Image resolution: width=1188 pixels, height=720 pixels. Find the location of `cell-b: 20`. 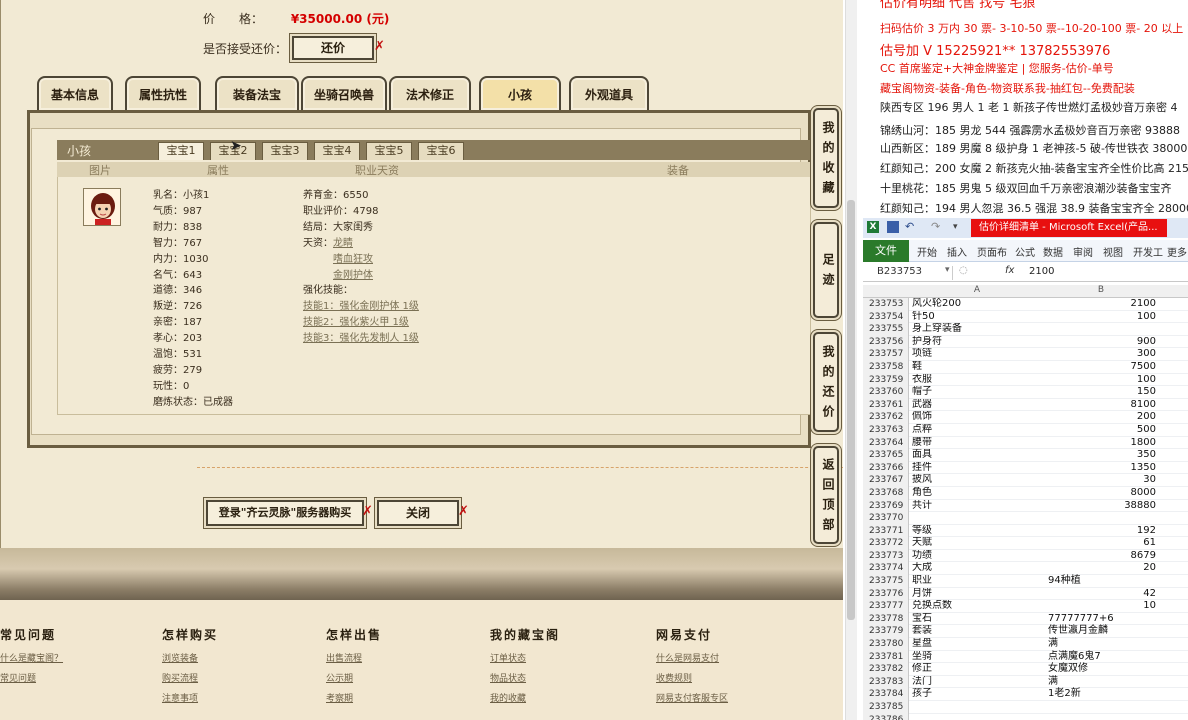

cell-b: 20 is located at coordinates (1102, 568).